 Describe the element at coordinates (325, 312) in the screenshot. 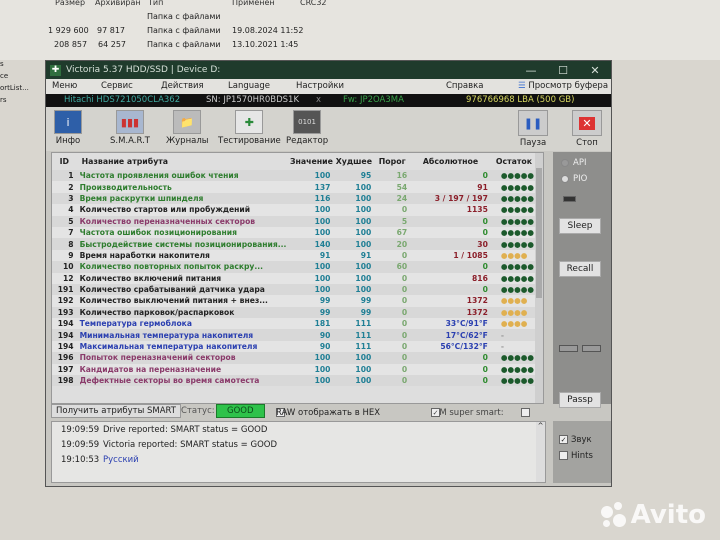

I see `attr-value: 99` at that location.